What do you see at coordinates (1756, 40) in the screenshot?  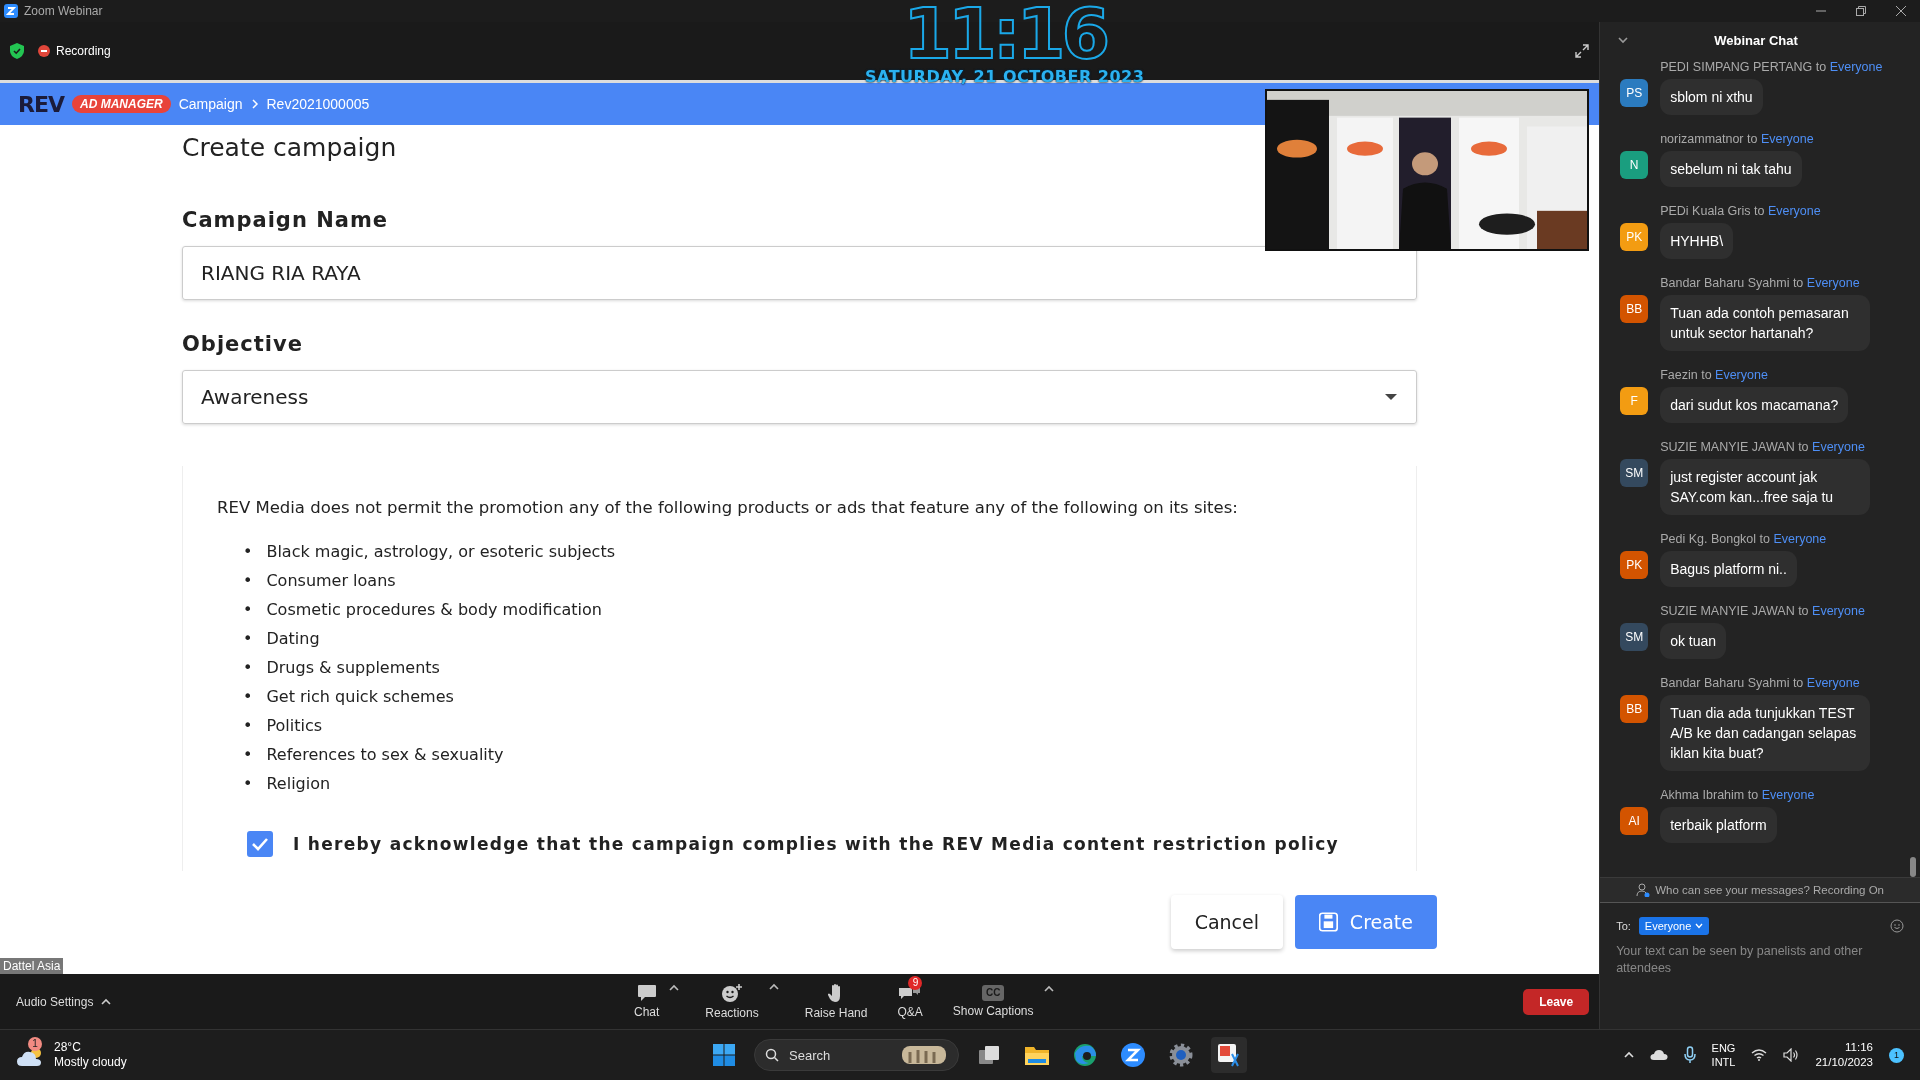 I see `chat-title: Webinar Chat` at bounding box center [1756, 40].